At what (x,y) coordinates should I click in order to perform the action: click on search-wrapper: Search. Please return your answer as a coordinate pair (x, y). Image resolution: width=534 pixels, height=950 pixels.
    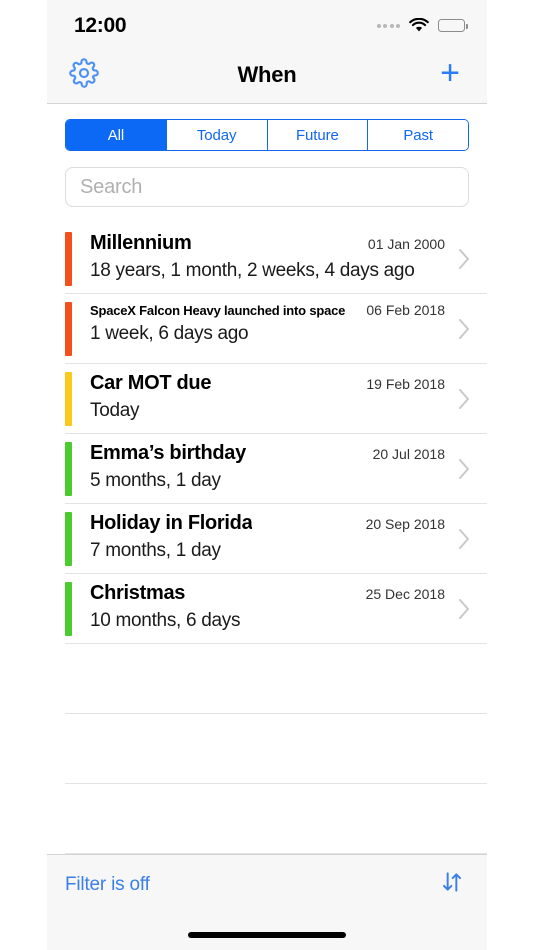
    Looking at the image, I should click on (267, 179).